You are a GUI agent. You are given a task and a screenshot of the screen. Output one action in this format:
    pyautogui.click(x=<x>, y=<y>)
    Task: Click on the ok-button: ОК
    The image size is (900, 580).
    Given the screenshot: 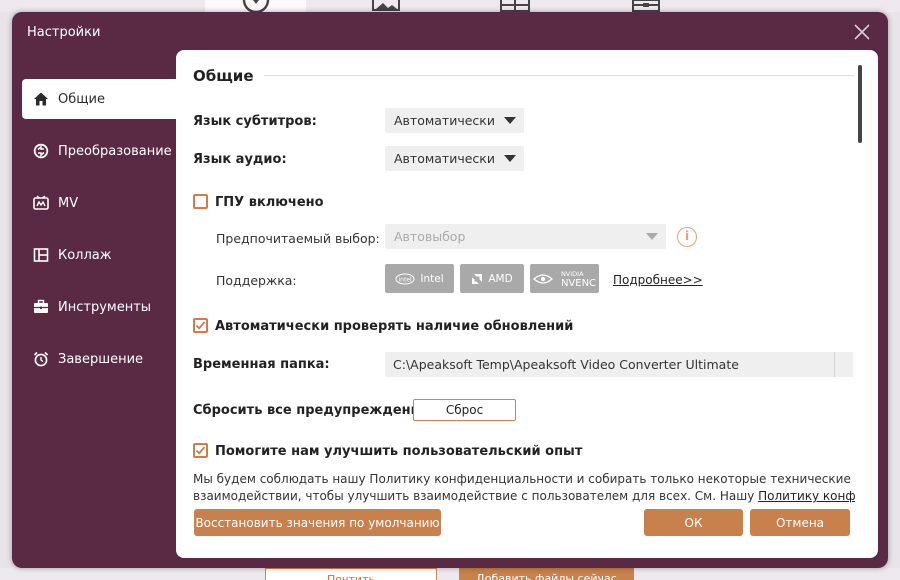 What is the action you would take?
    pyautogui.click(x=693, y=522)
    